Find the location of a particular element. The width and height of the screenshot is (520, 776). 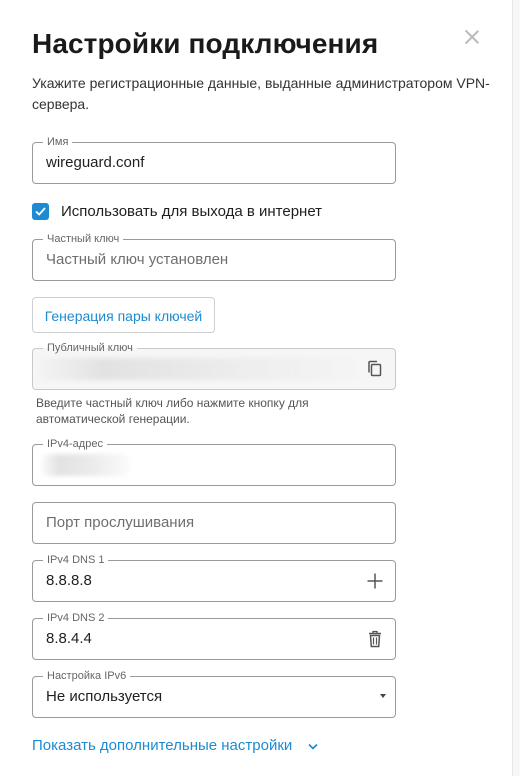

private-key-field: Частный ключ Частный ключ установлен is located at coordinates (214, 256).